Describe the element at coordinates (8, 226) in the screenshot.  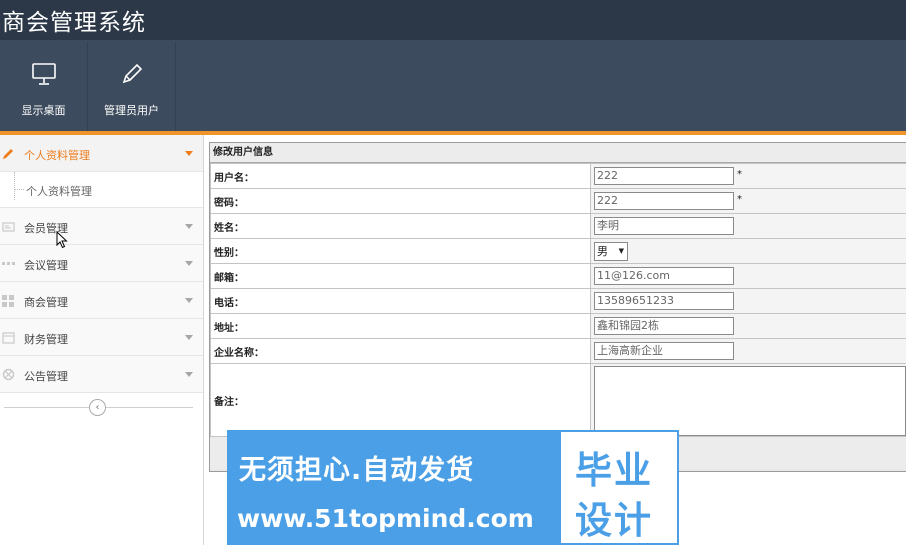
I see `member-icon` at that location.